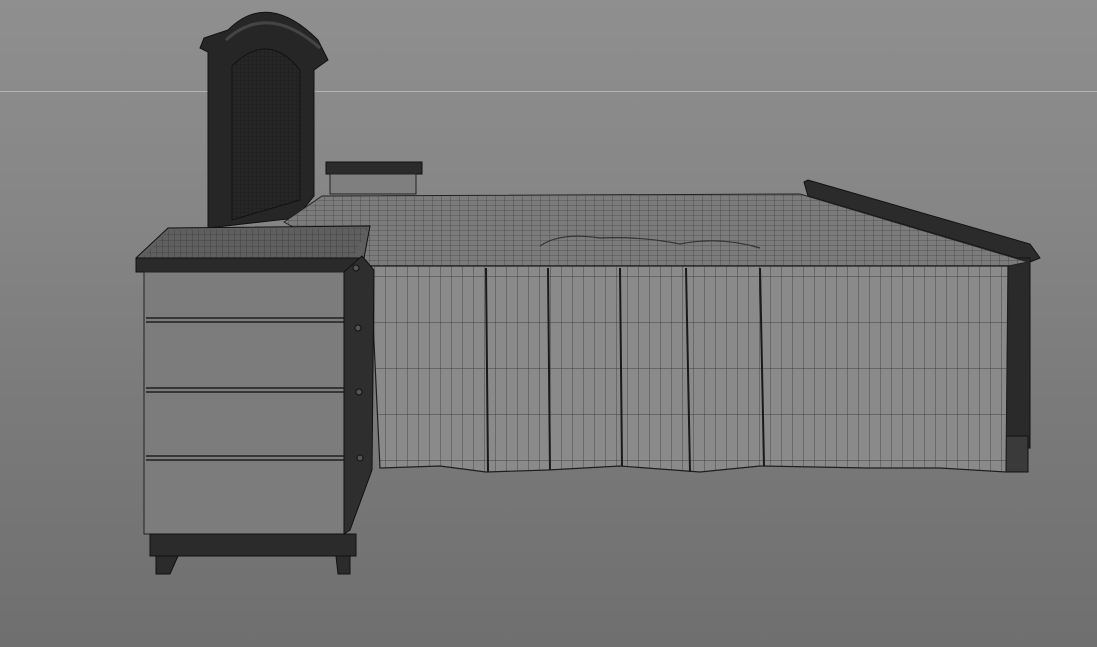 This screenshot has height=647, width=1097. I want to click on nightstand, so click(374, 178).